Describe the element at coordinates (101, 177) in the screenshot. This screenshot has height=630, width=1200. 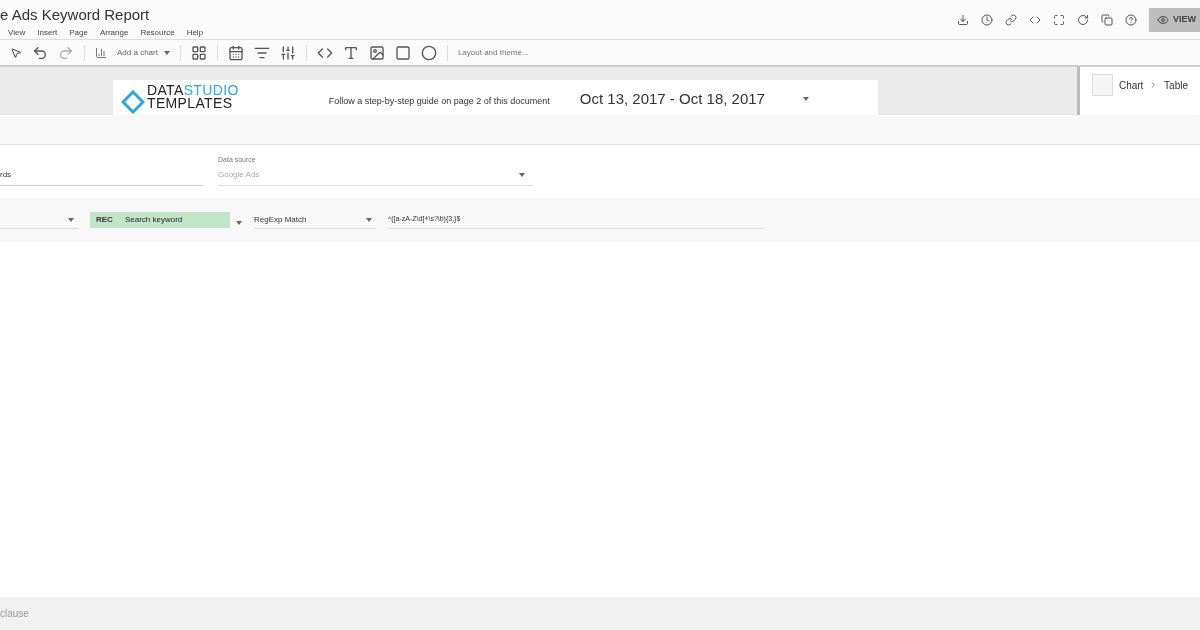
I see `name-field: rds` at that location.